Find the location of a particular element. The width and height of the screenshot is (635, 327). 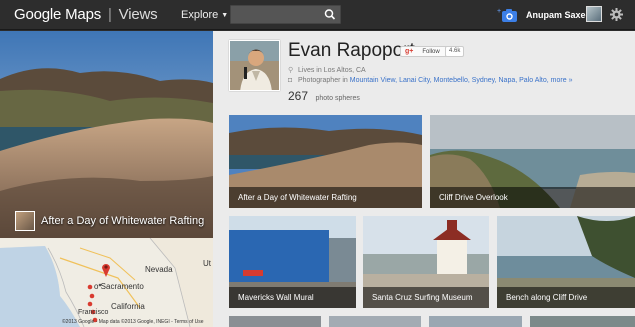

photo-tile-caption: After a Day of Whitewater Rafting is located at coordinates (297, 197).